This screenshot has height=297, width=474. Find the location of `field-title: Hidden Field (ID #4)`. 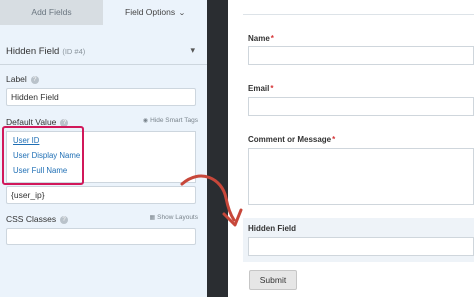

field-title: Hidden Field (ID #4) is located at coordinates (45, 51).